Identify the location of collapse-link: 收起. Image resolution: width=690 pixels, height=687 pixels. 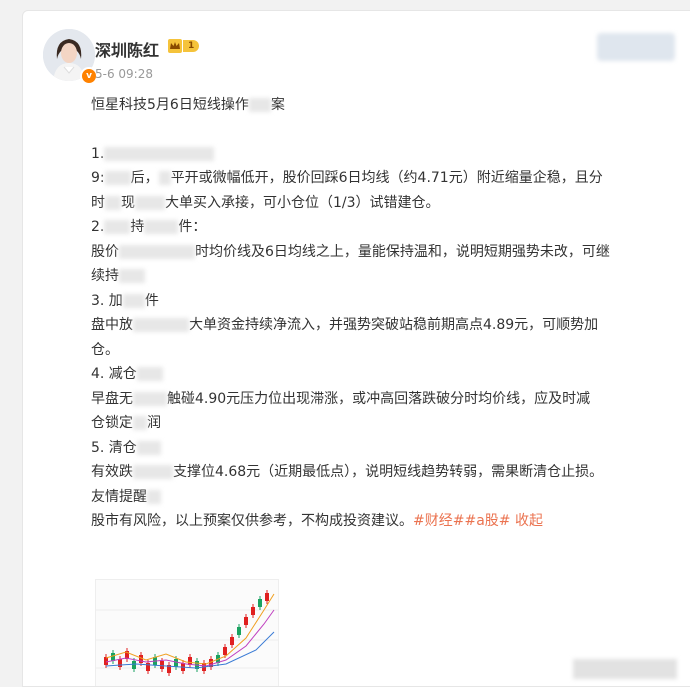
(529, 521).